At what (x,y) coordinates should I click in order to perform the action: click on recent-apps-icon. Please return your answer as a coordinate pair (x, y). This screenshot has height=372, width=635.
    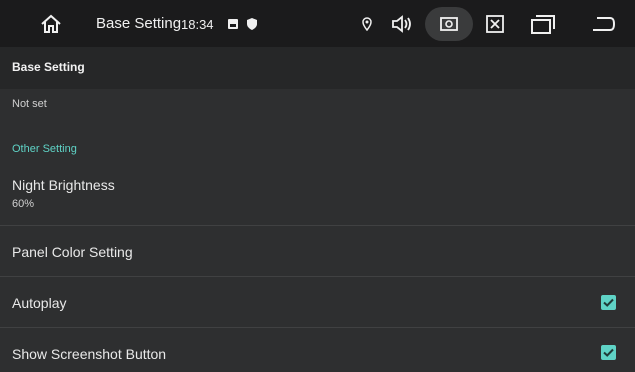
    Looking at the image, I should click on (543, 23).